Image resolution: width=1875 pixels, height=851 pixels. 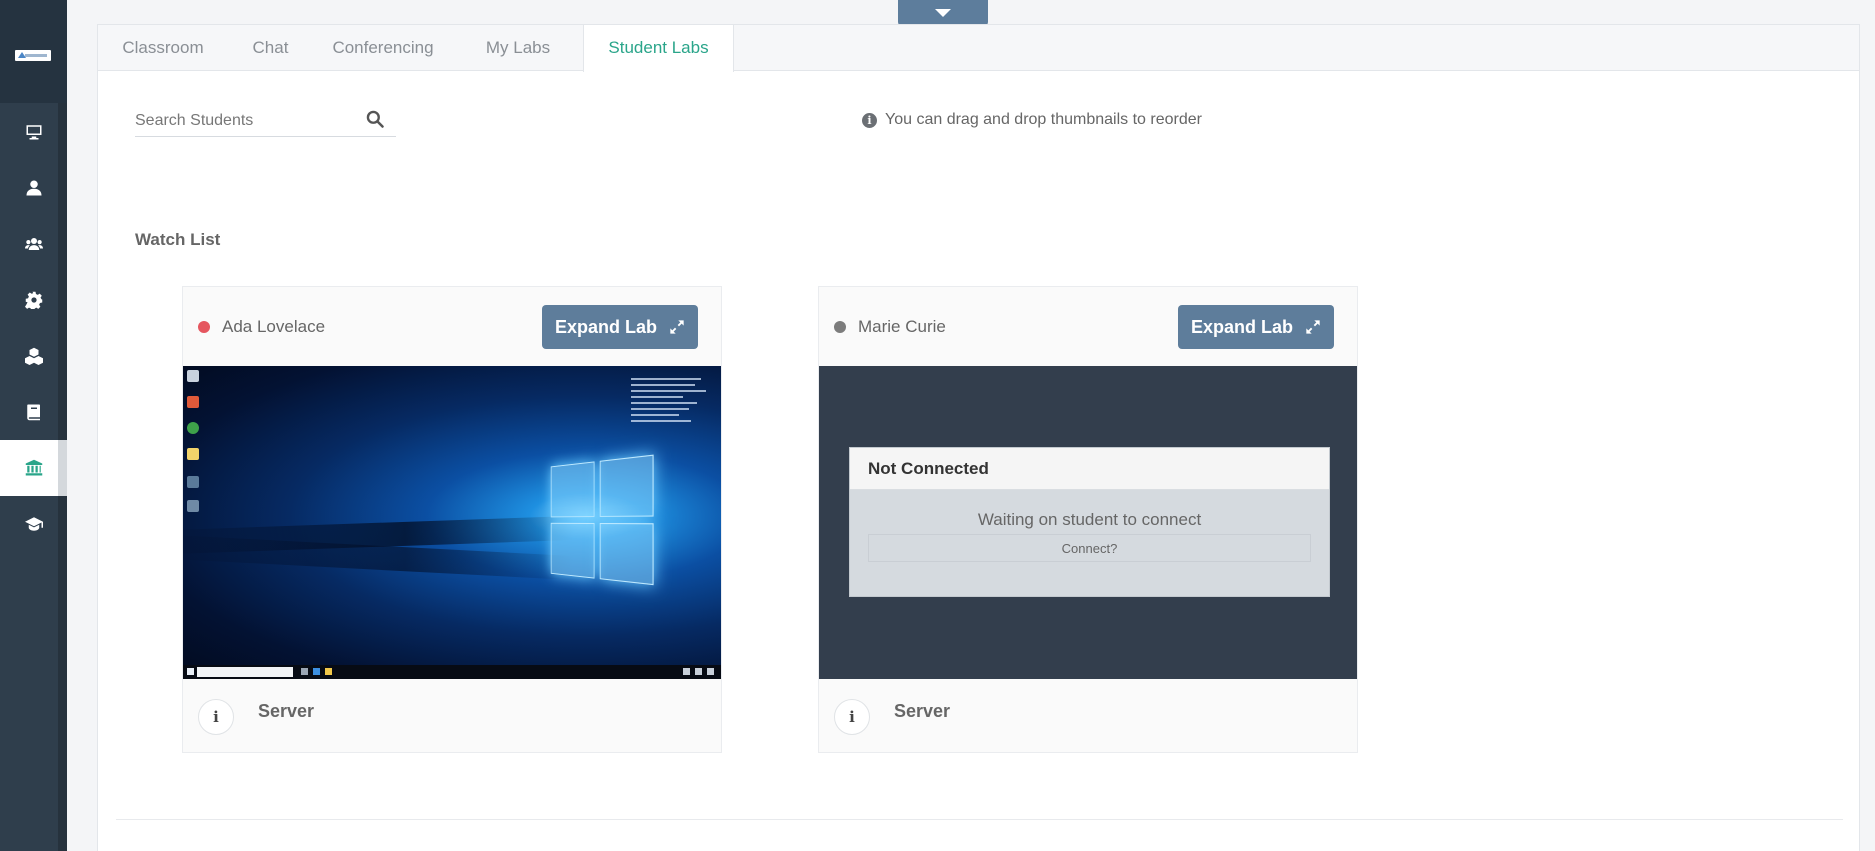 I want to click on recycle-bin-icon, so click(x=193, y=376).